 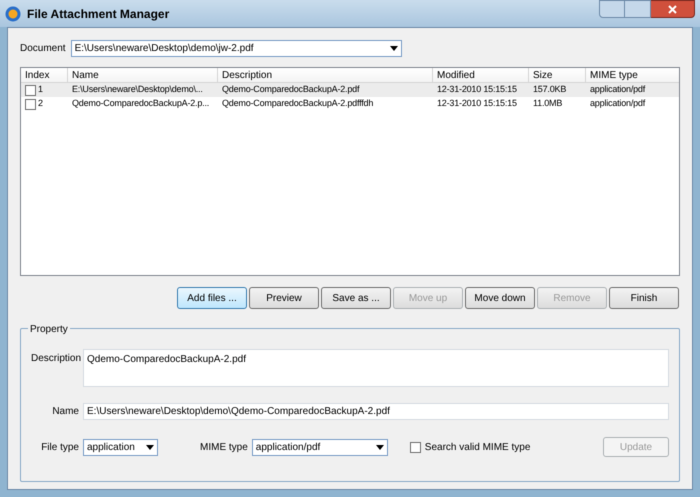 I want to click on search-valid-label: Search valid MIME type, so click(x=477, y=447).